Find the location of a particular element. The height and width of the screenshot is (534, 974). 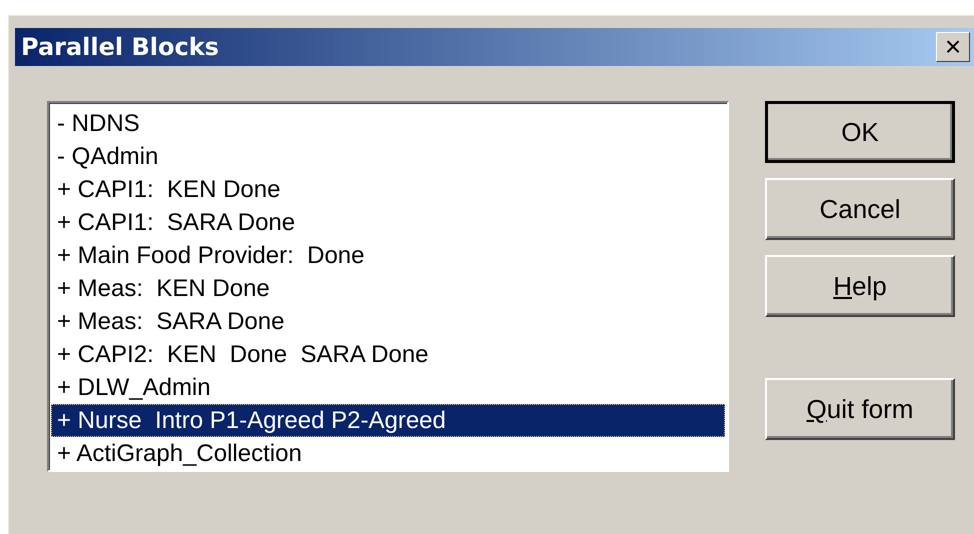

dialog-button: Cancel is located at coordinates (860, 209).